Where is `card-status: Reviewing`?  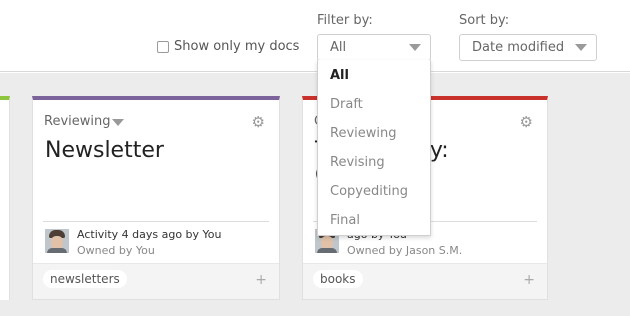
card-status: Reviewing is located at coordinates (77, 121).